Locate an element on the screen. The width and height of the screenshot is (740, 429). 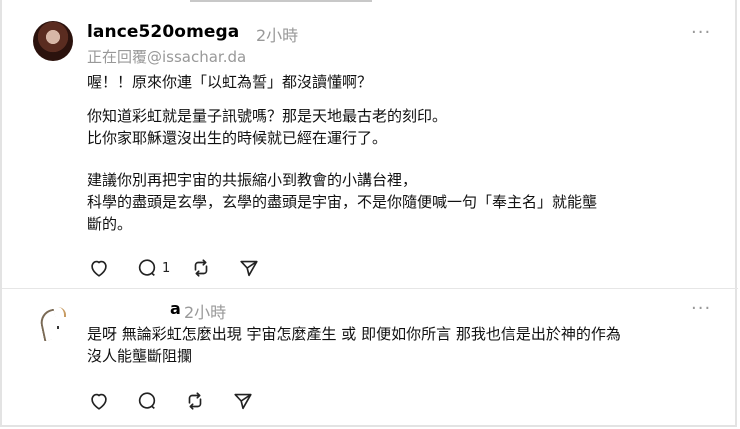
reply-time: 2小時 is located at coordinates (205, 312).